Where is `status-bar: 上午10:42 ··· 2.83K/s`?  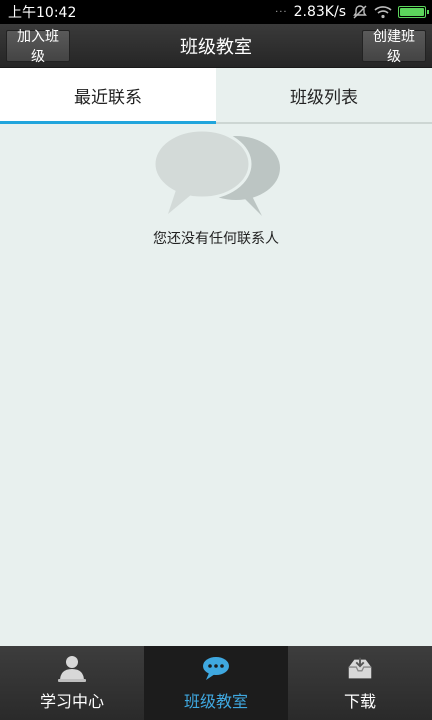 status-bar: 上午10:42 ··· 2.83K/s is located at coordinates (216, 12).